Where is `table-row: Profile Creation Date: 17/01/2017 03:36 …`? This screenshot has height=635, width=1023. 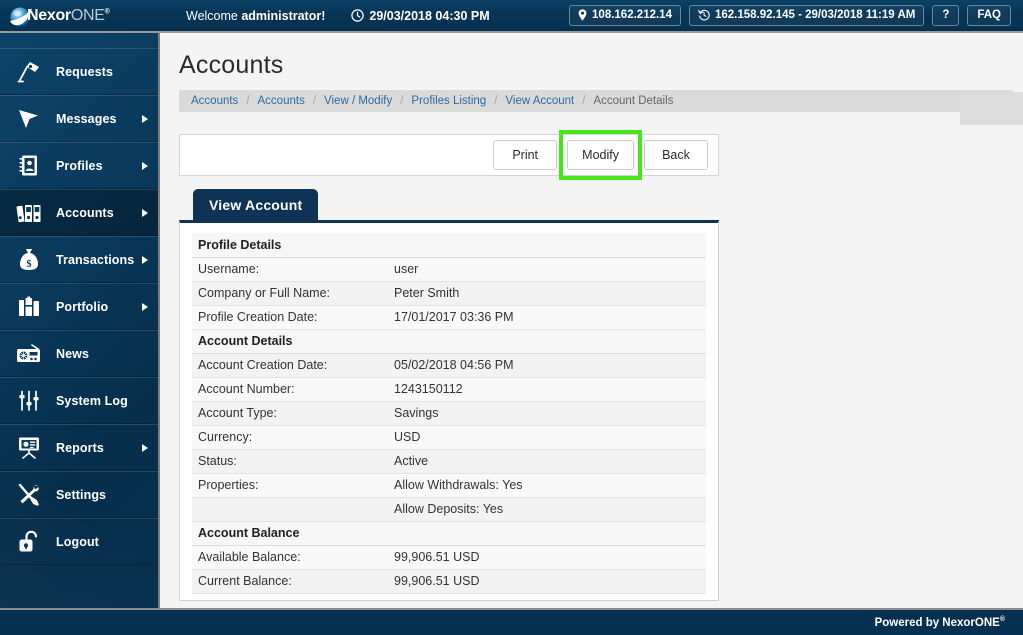
table-row: Profile Creation Date: 17/01/2017 03:36 … is located at coordinates (449, 317).